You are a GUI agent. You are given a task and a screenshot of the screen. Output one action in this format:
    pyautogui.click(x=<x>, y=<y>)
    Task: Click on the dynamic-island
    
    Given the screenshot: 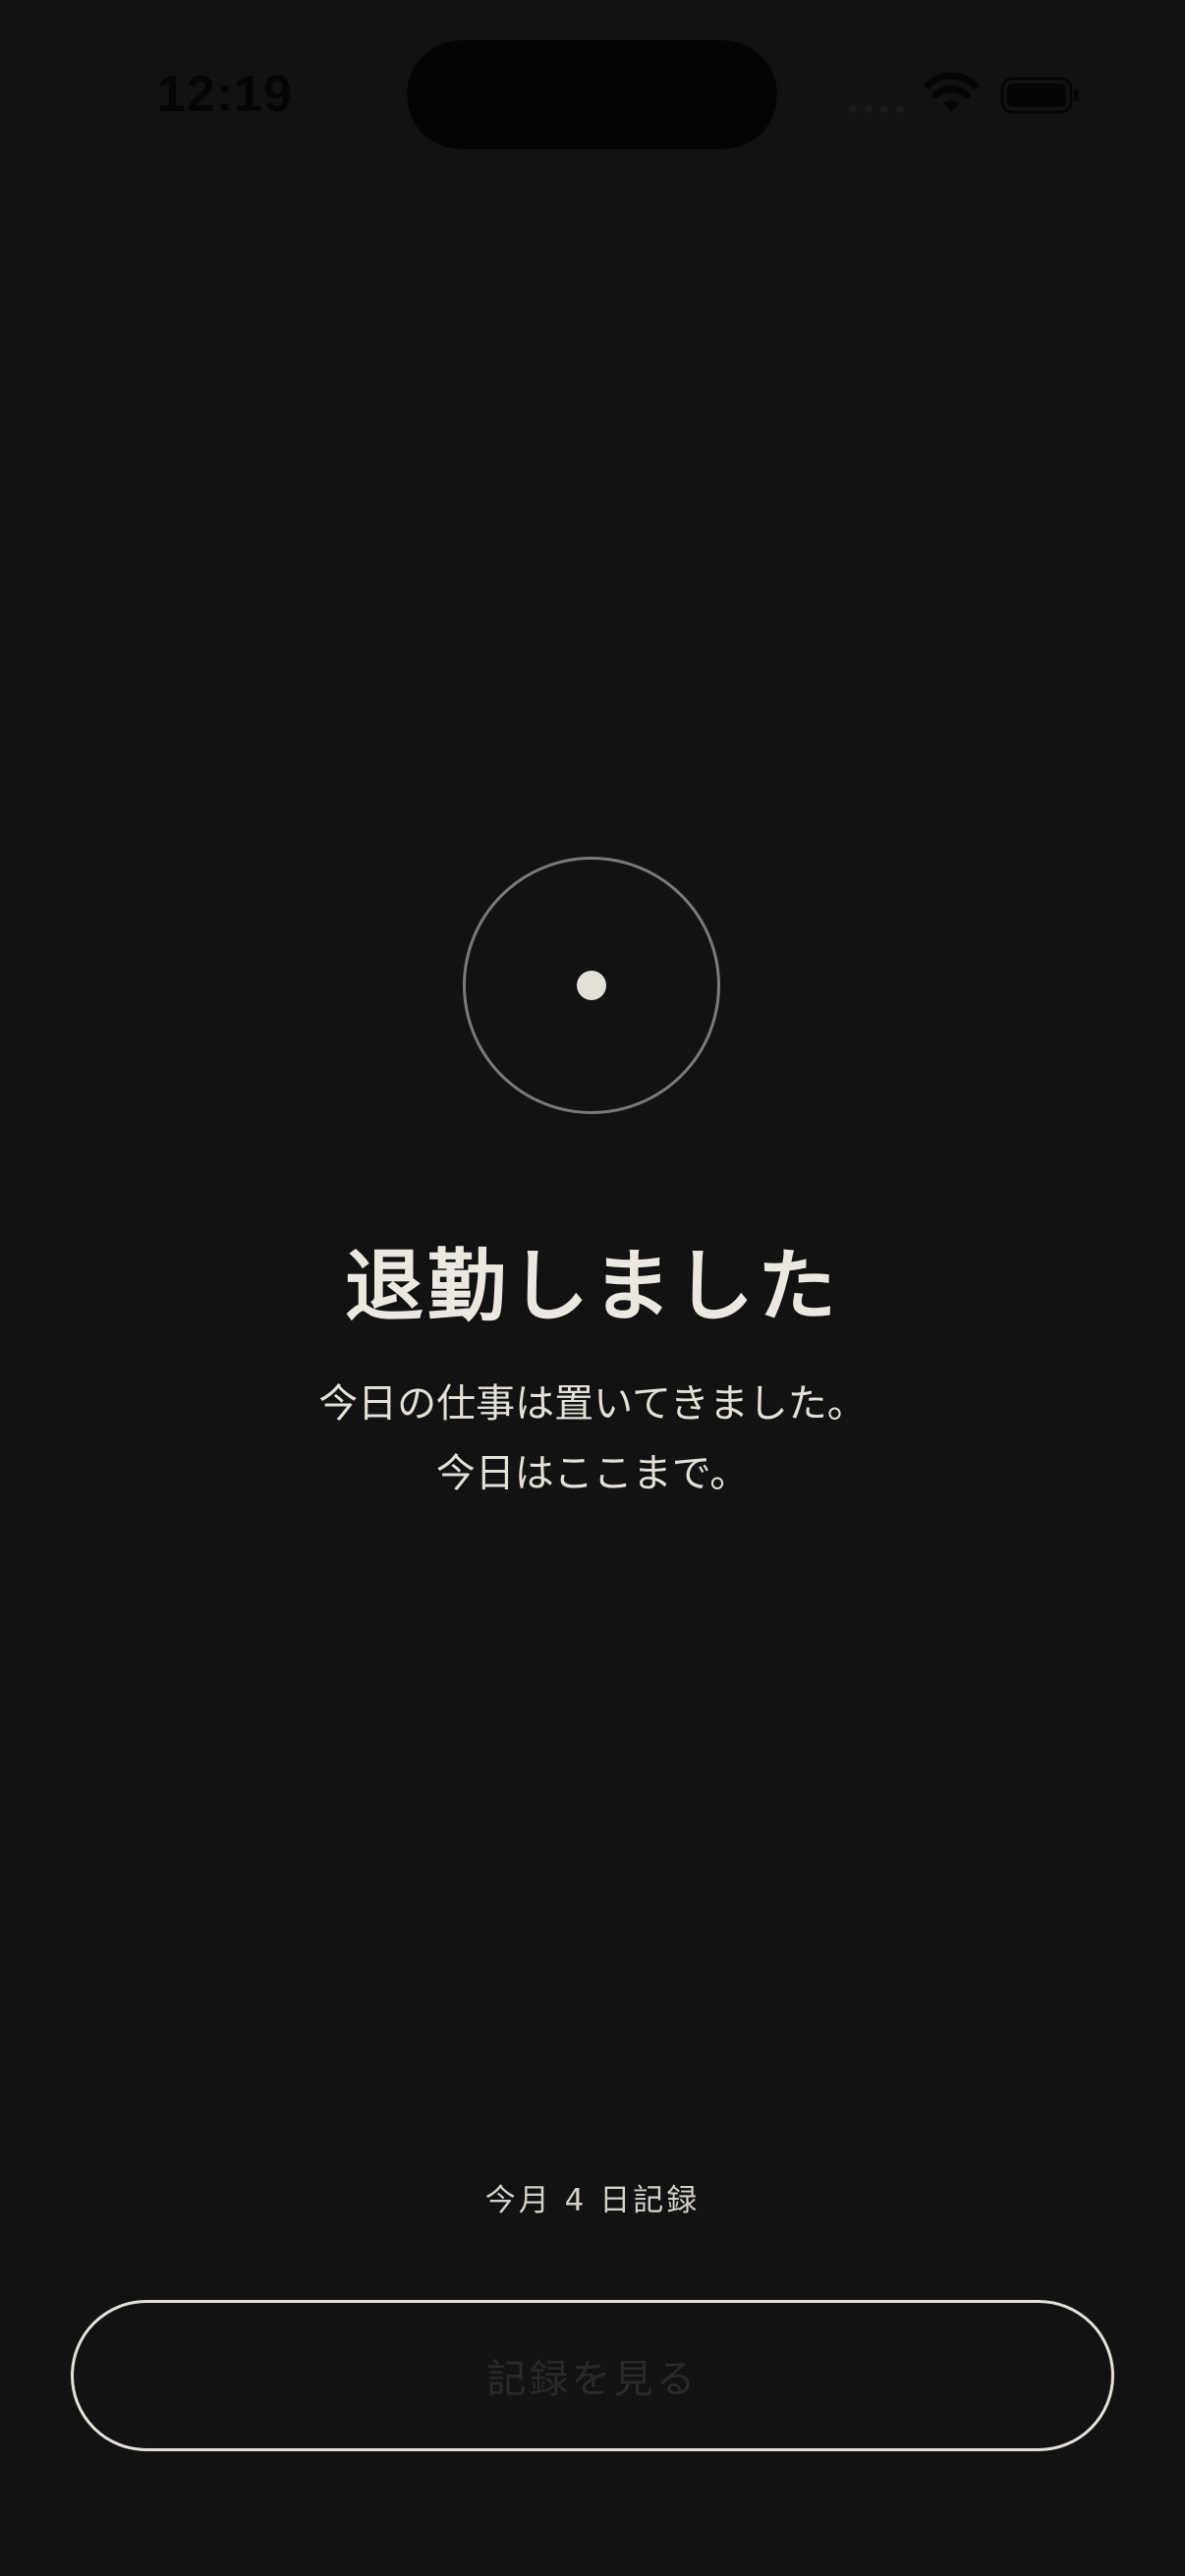 What is the action you would take?
    pyautogui.click(x=592, y=94)
    